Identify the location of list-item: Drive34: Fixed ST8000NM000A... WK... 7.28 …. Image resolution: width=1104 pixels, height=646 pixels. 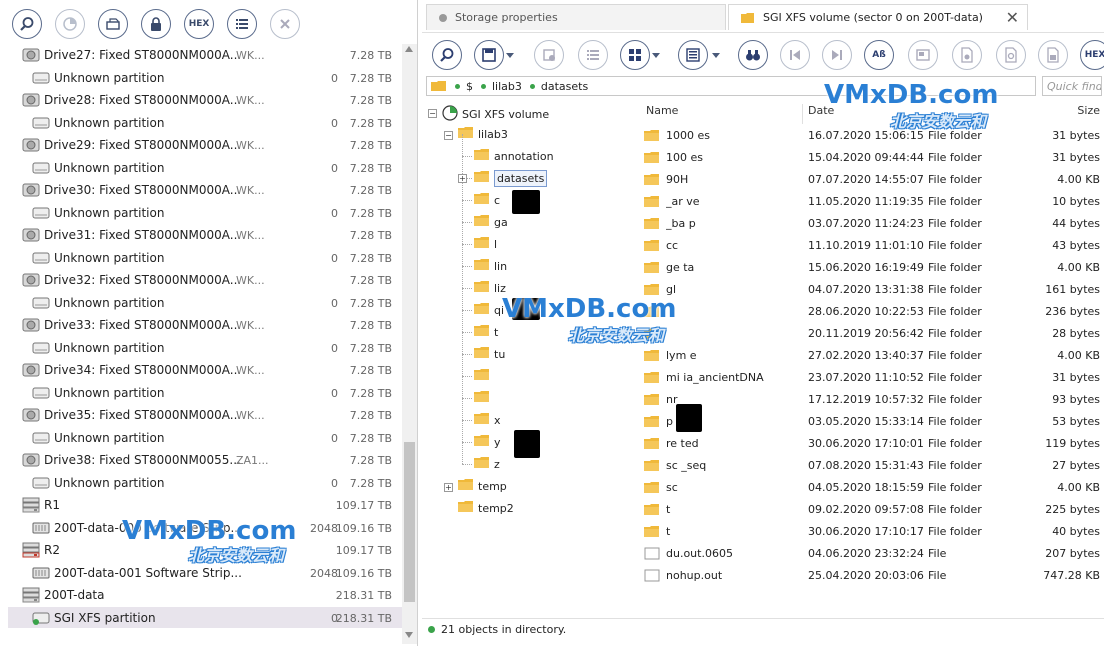
(205, 370).